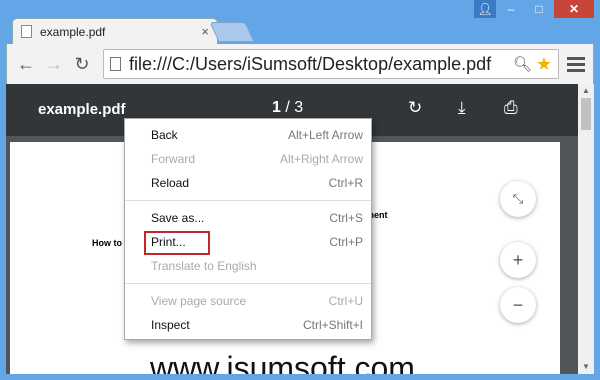 This screenshot has height=380, width=600. What do you see at coordinates (164, 135) in the screenshot?
I see `menu-item-label: Back` at bounding box center [164, 135].